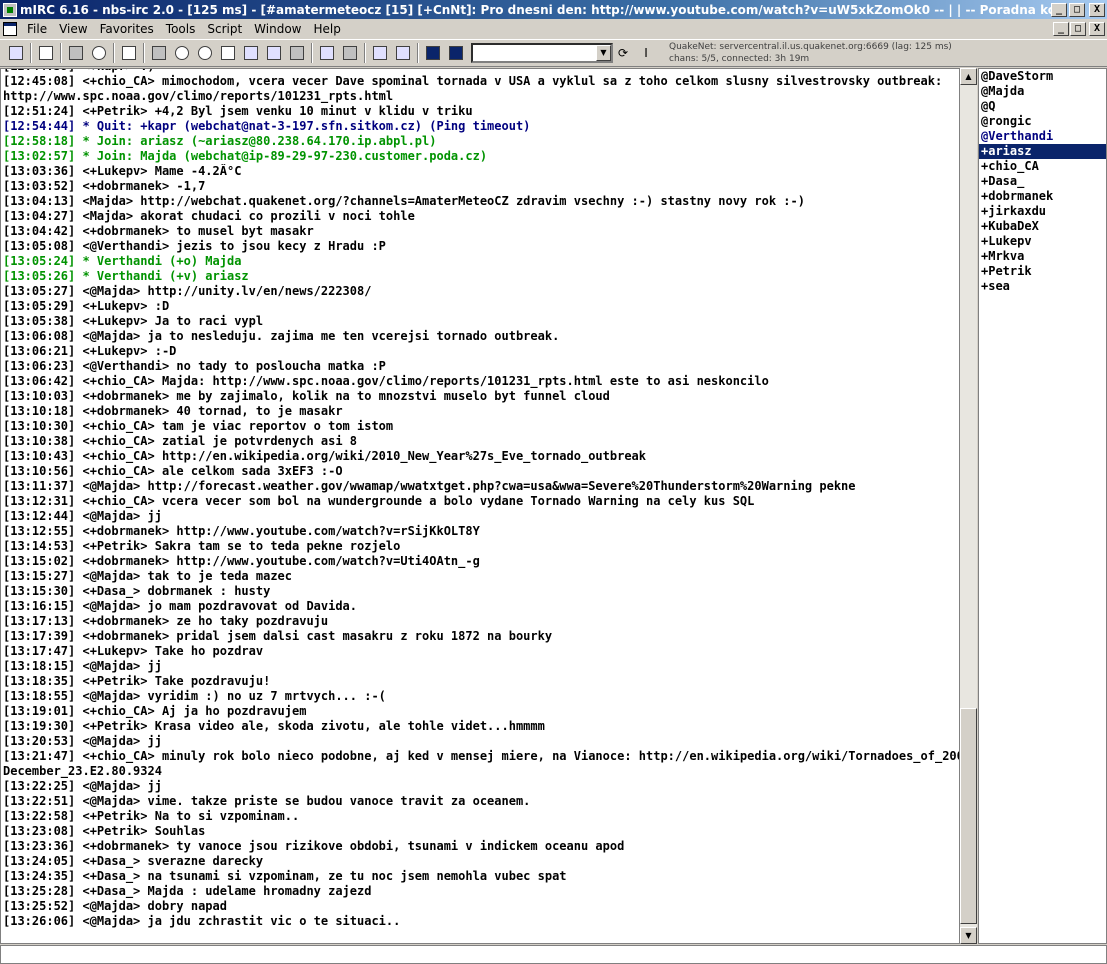  I want to click on chat-line: [13:20:53] <@Majda> jj, so click(481, 741).